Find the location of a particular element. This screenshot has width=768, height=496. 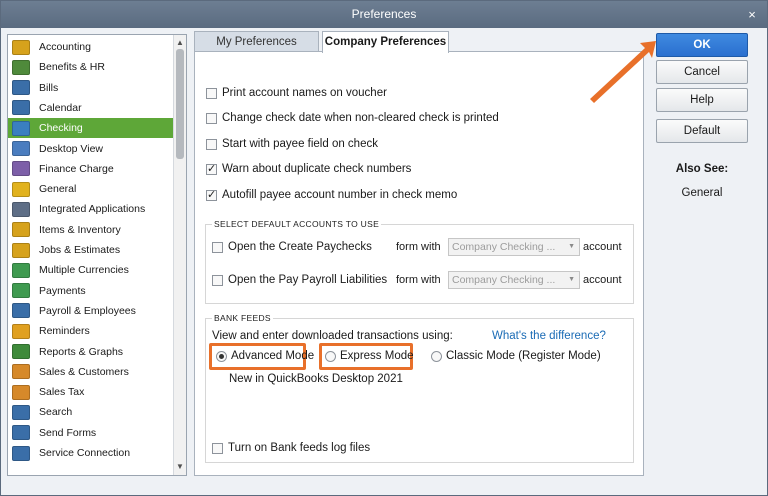

mode-option-advanced: Advanced Mode is located at coordinates (265, 356).